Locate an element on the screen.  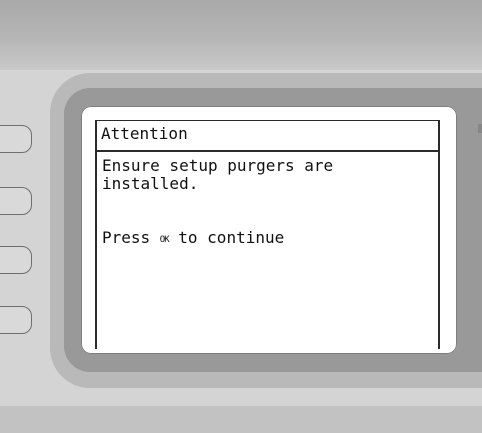
dialog-title: Attention is located at coordinates (267, 136).